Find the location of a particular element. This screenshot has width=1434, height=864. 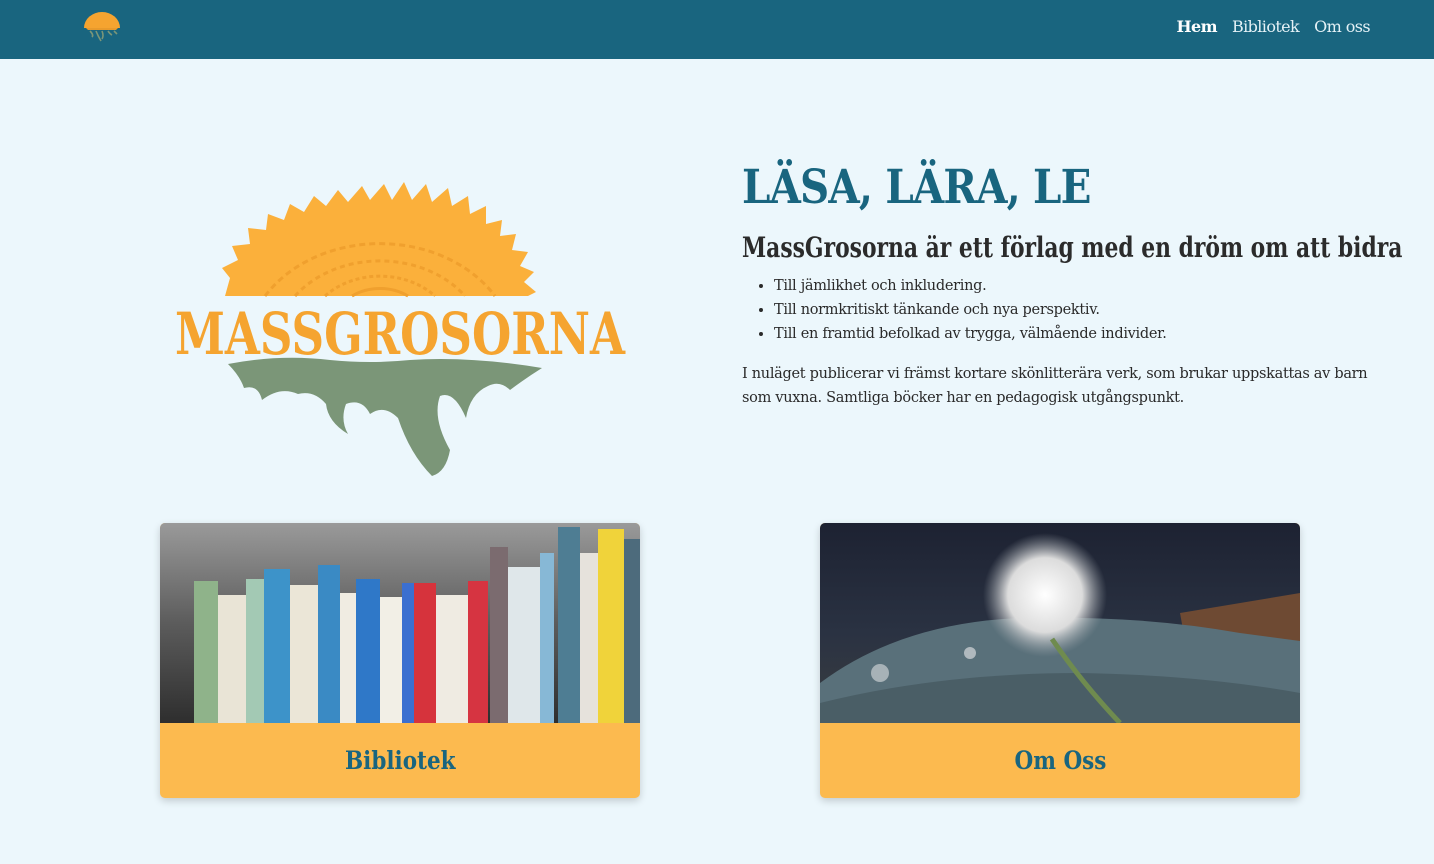

nav-links: Hem Bibliotek Om oss is located at coordinates (1274, 26).